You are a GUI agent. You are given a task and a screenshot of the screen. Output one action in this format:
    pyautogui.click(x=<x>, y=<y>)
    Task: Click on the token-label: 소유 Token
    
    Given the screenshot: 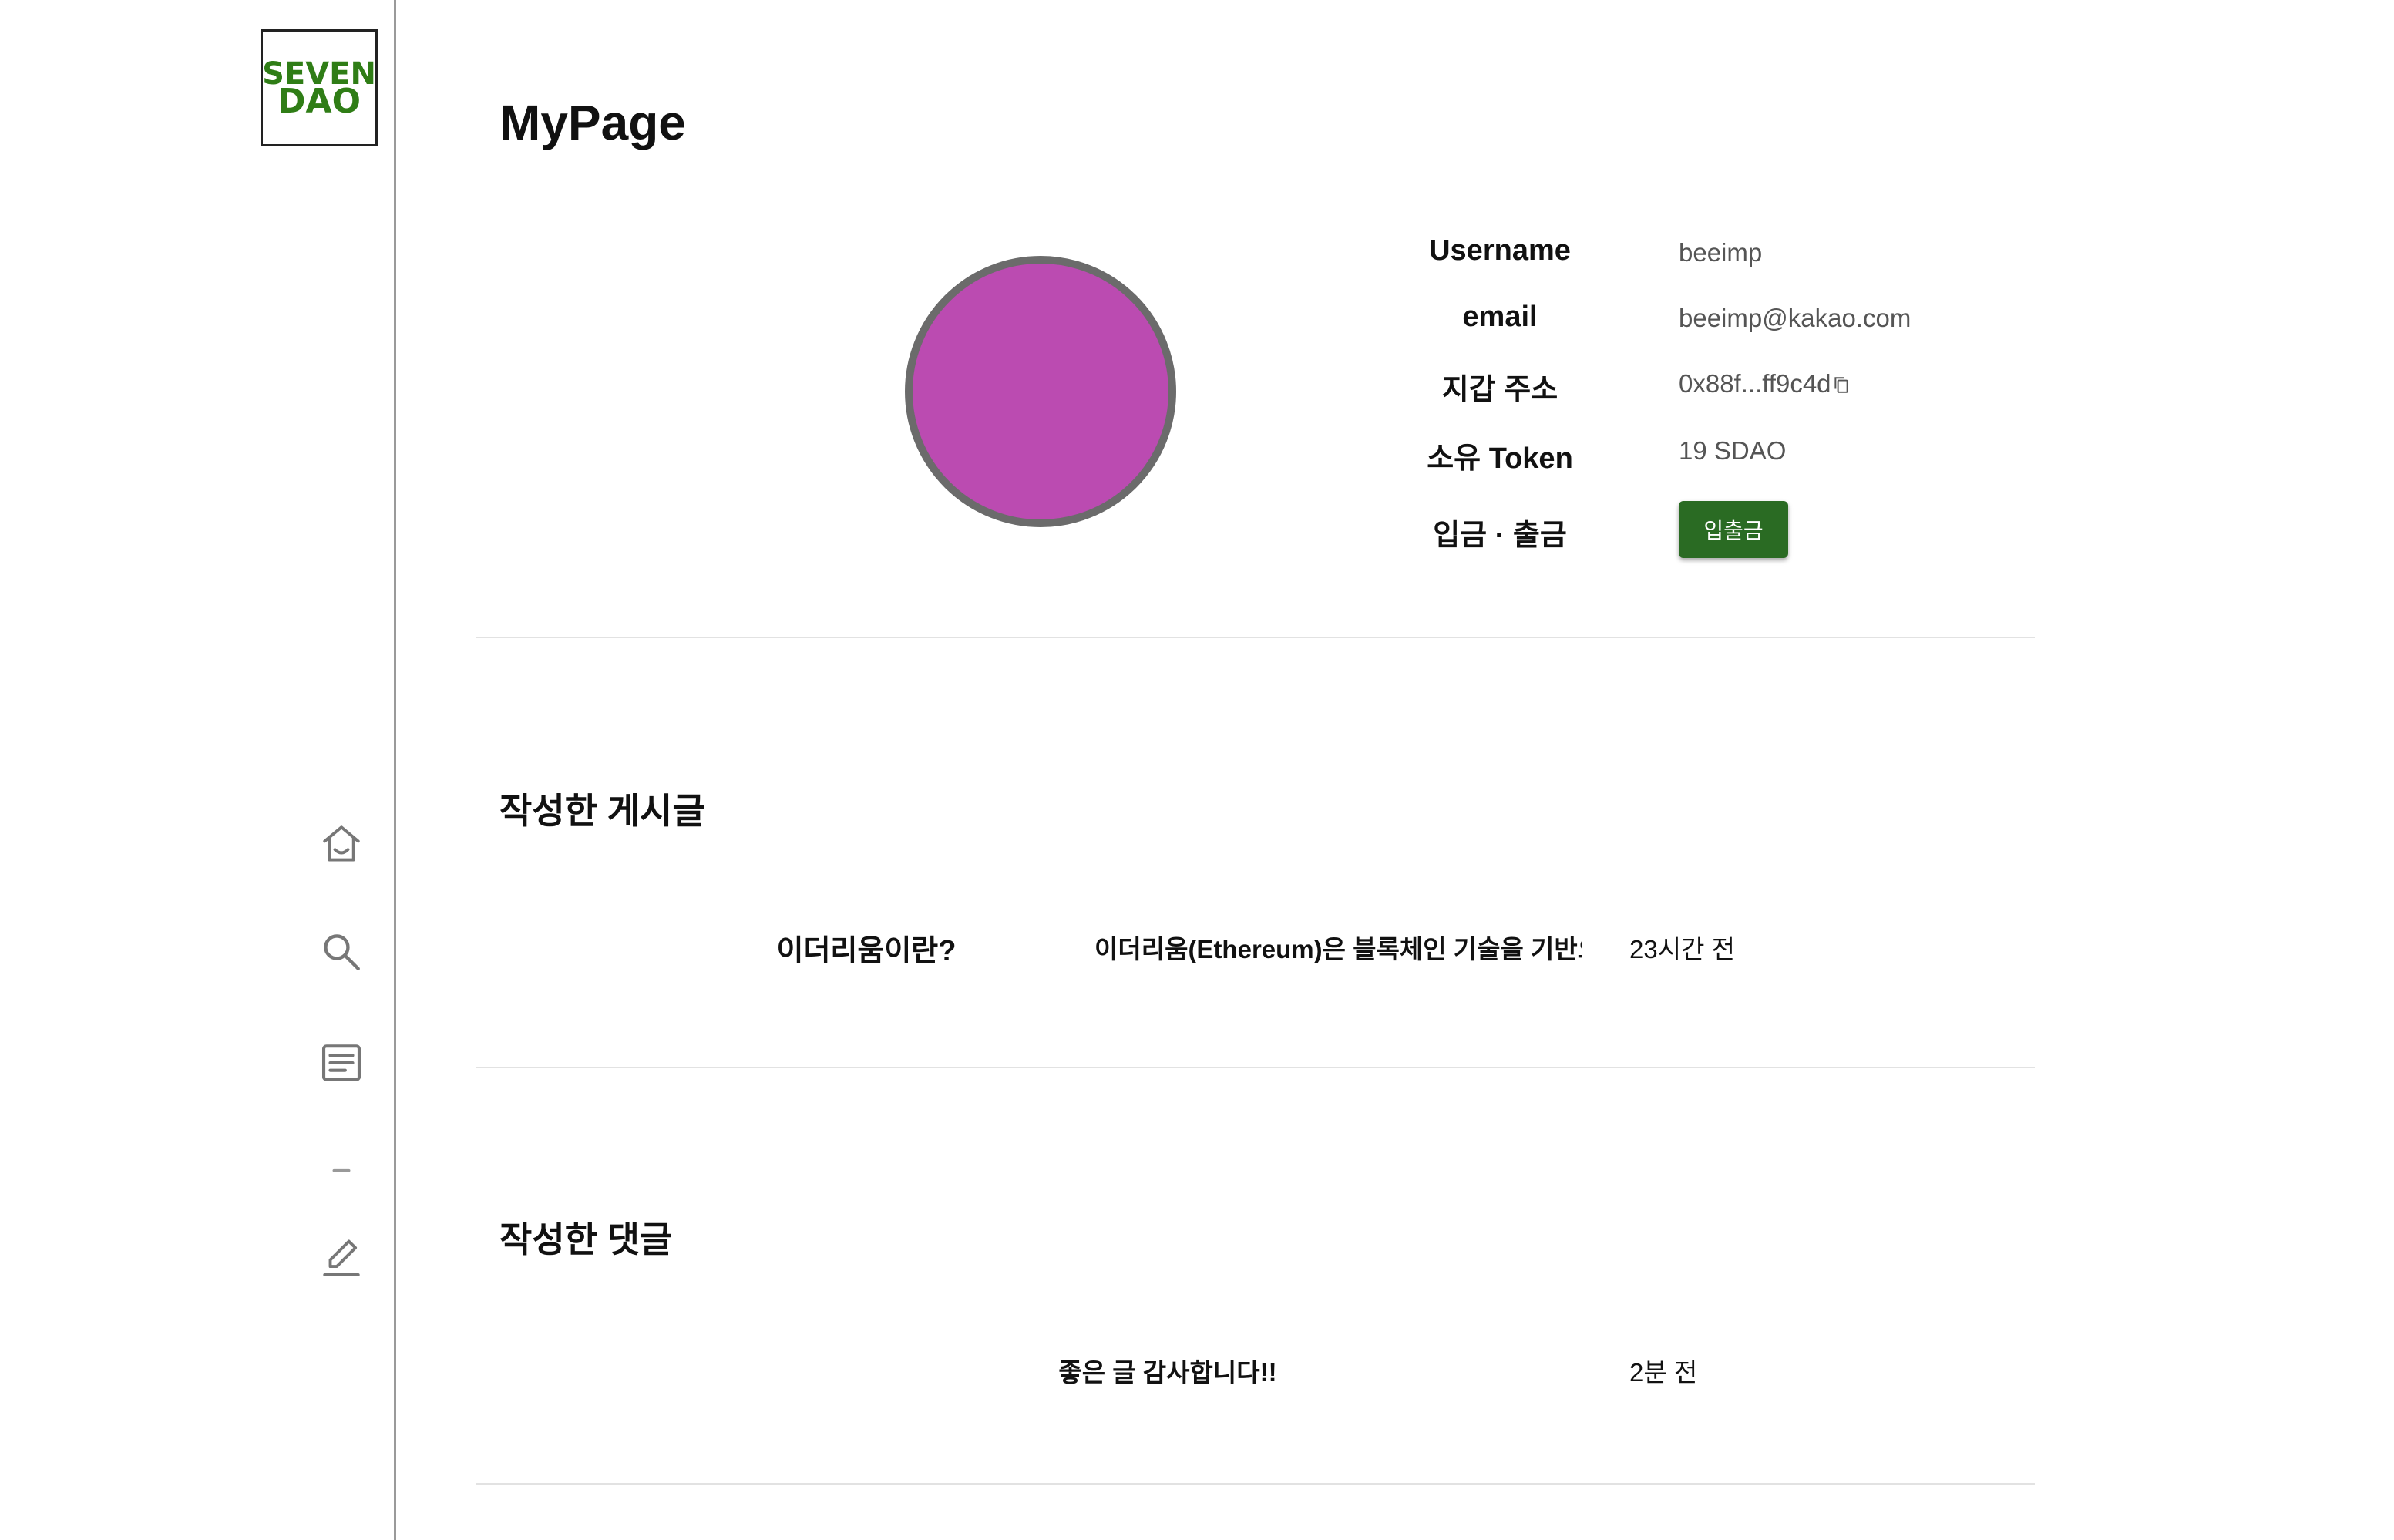 What is the action you would take?
    pyautogui.click(x=1500, y=458)
    